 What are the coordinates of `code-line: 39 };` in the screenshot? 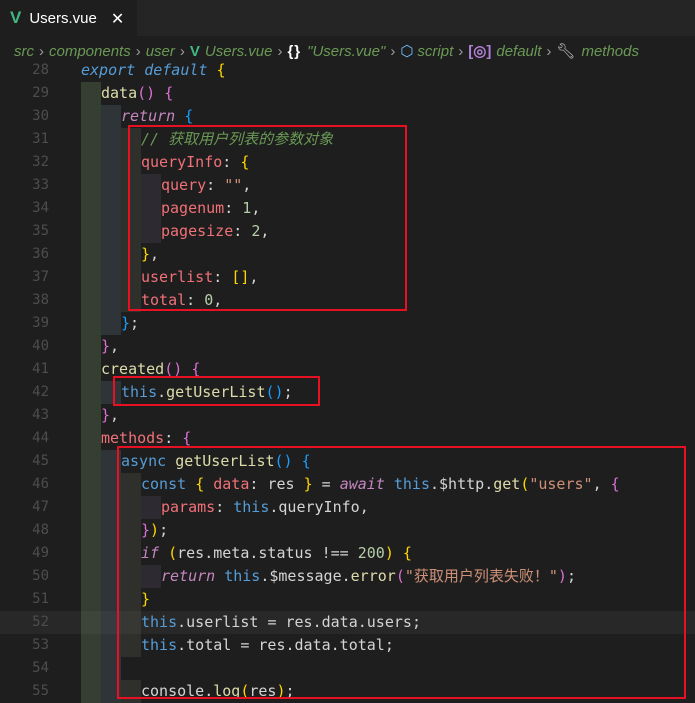 It's located at (347, 323).